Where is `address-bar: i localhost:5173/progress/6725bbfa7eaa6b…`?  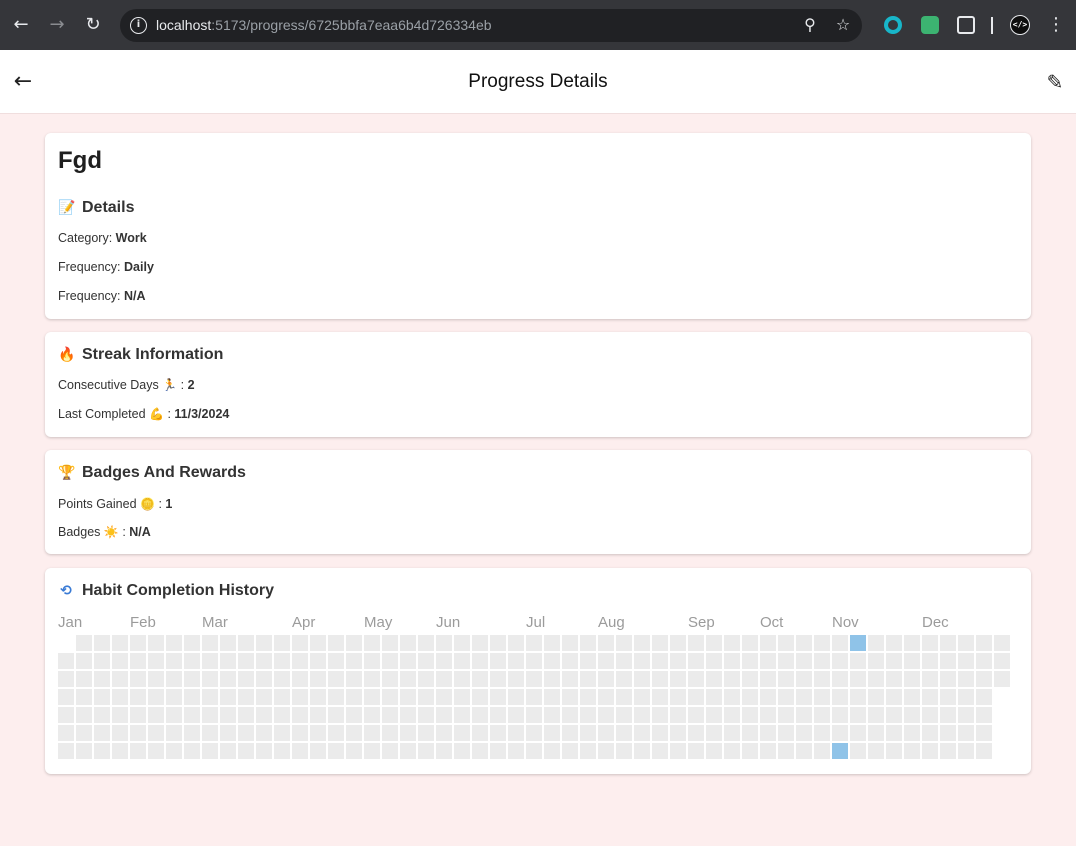
address-bar: i localhost:5173/progress/6725bbfa7eaa6b… is located at coordinates (491, 25).